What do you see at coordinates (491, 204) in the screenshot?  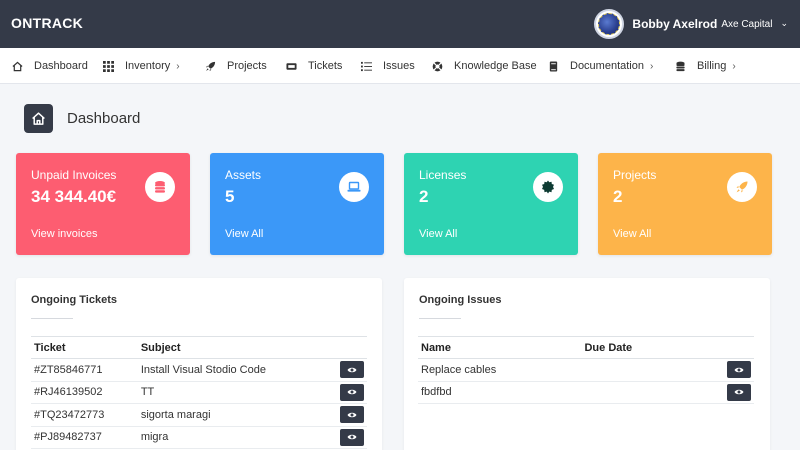 I see `licenses-card: Licenses 2 View All` at bounding box center [491, 204].